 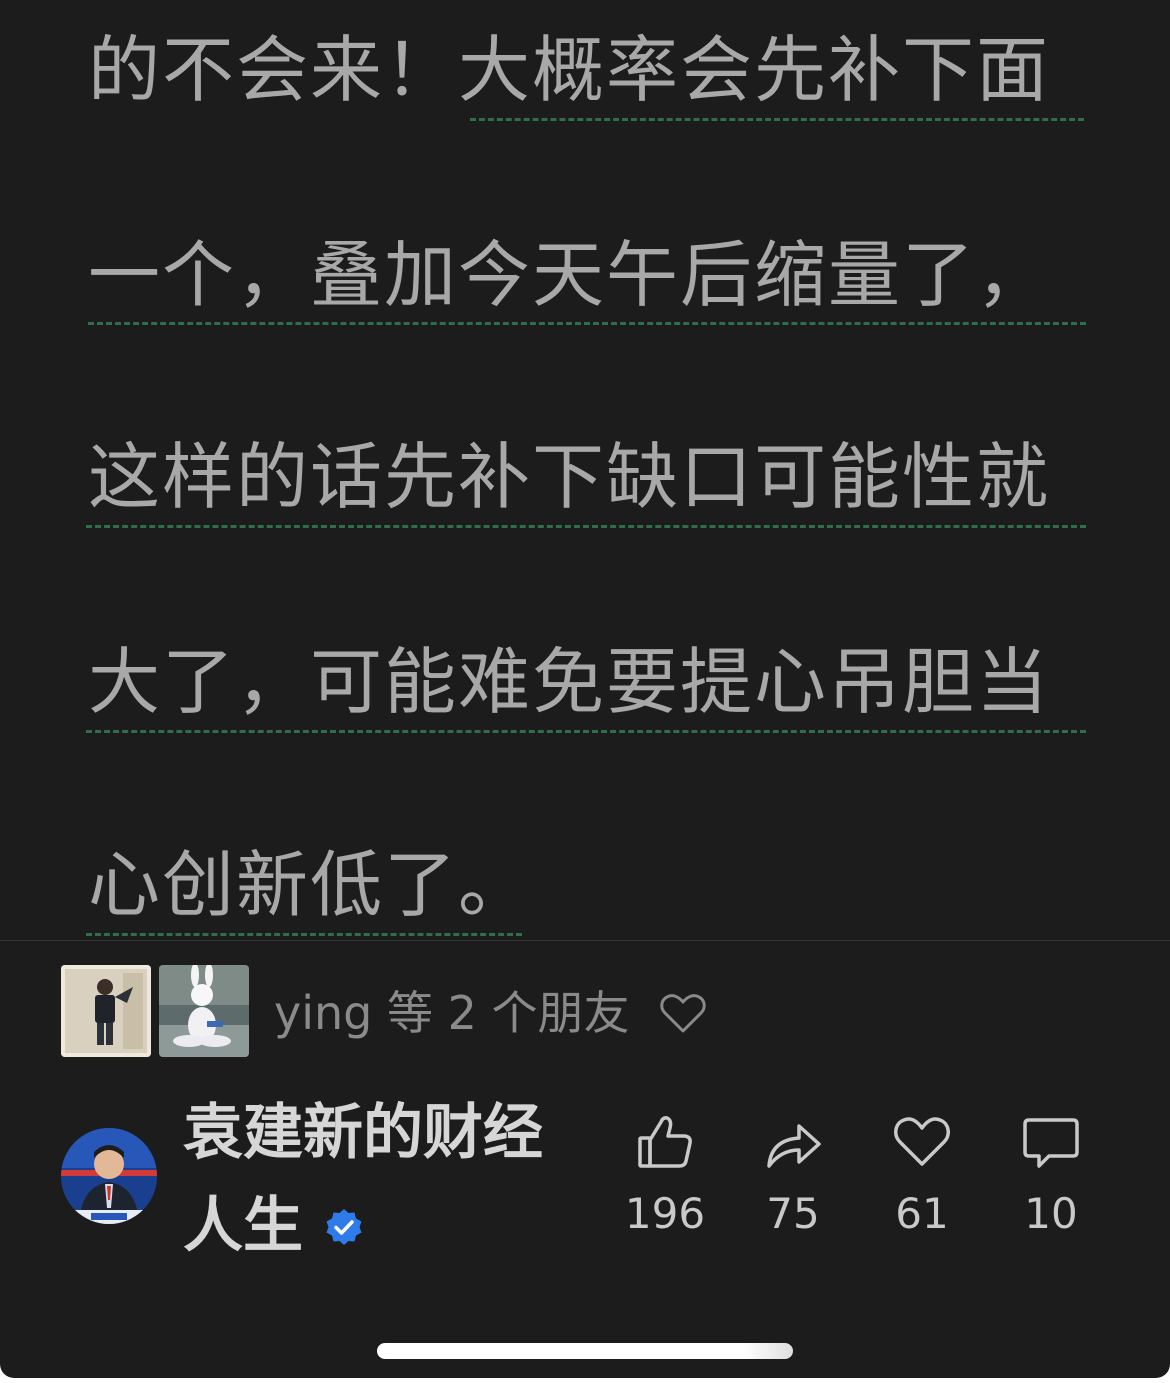 What do you see at coordinates (569, 477) in the screenshot?
I see `article-line-3: 这样的话先补下缺口可能性就` at bounding box center [569, 477].